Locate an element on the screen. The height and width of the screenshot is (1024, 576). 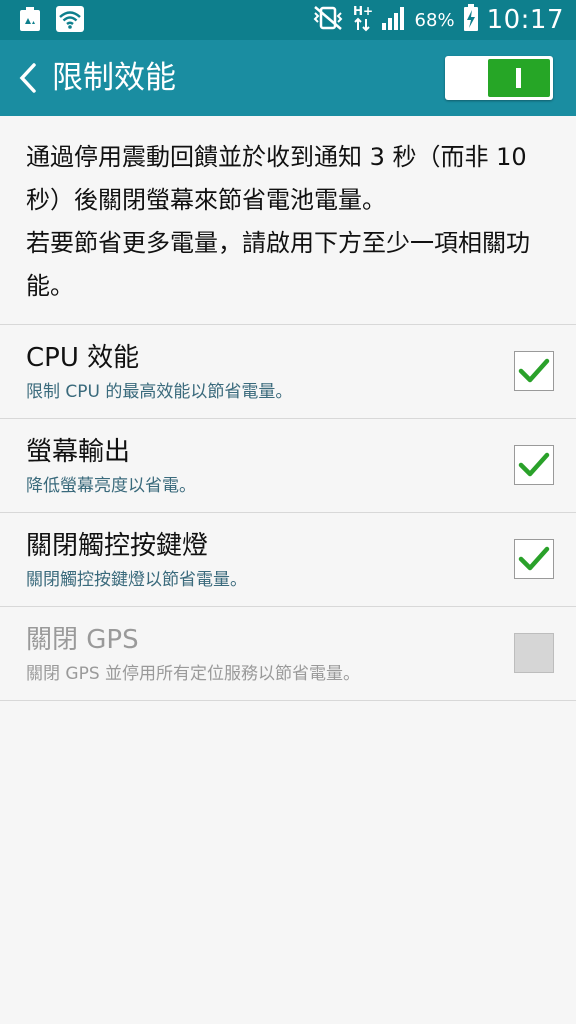
recycle-icon is located at coordinates (30, 21).